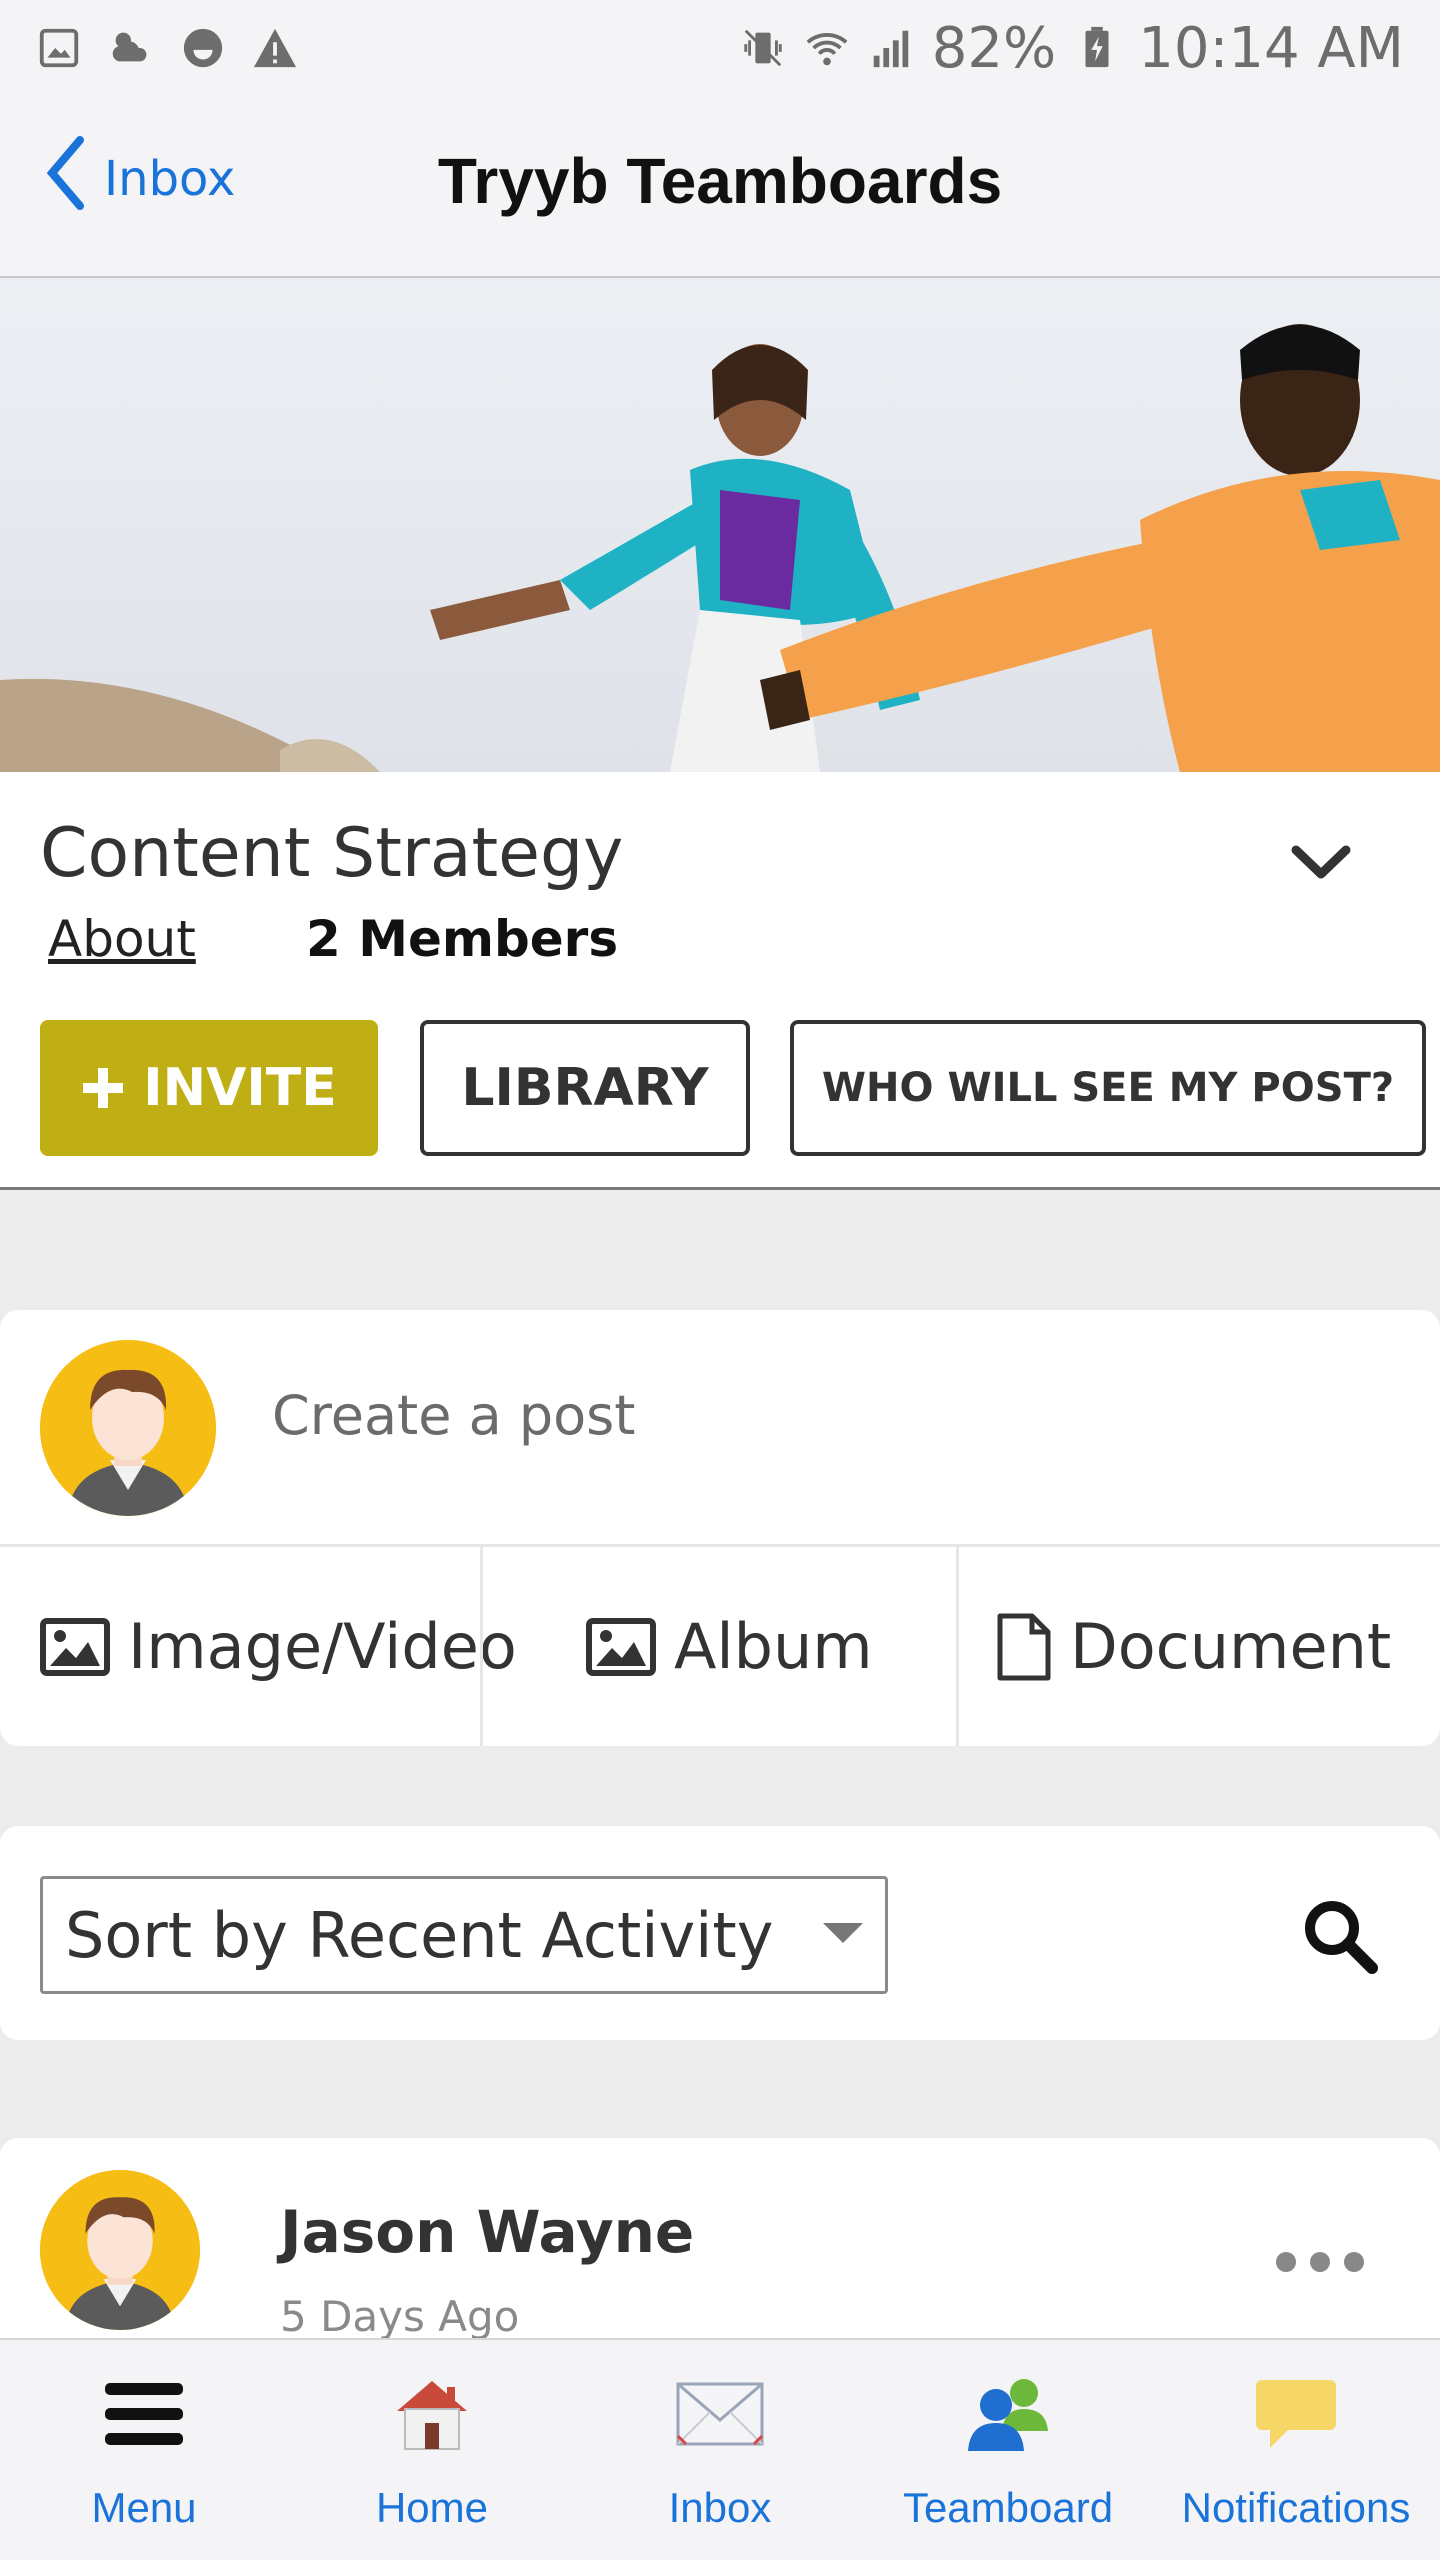 This screenshot has width=1440, height=2560. What do you see at coordinates (432, 2415) in the screenshot?
I see `house-icon` at bounding box center [432, 2415].